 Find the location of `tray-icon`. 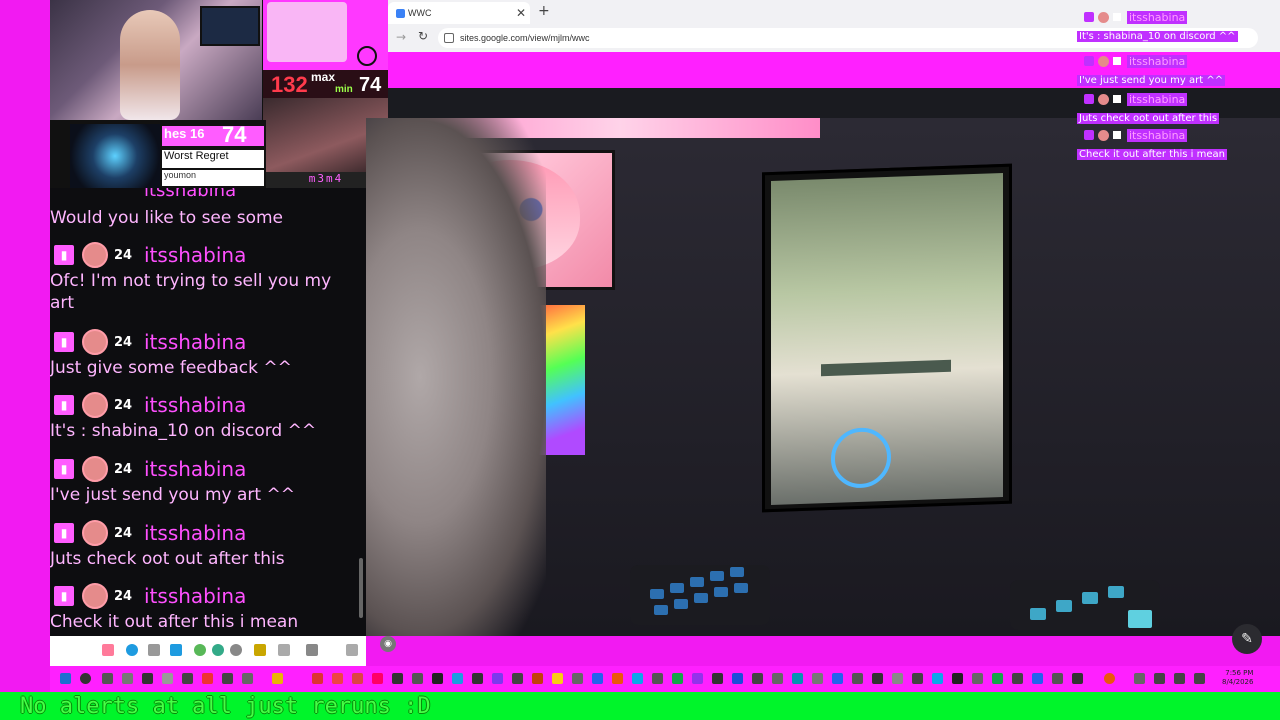

tray-icon is located at coordinates (1179, 678).